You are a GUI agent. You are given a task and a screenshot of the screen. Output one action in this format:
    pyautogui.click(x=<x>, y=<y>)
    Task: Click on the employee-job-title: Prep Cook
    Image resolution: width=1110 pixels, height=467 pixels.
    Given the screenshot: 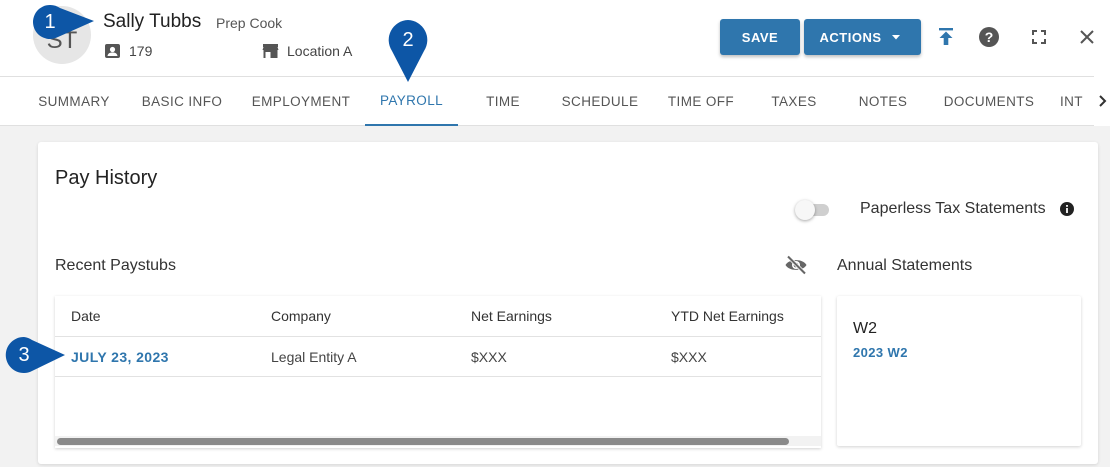 What is the action you would take?
    pyautogui.click(x=249, y=23)
    